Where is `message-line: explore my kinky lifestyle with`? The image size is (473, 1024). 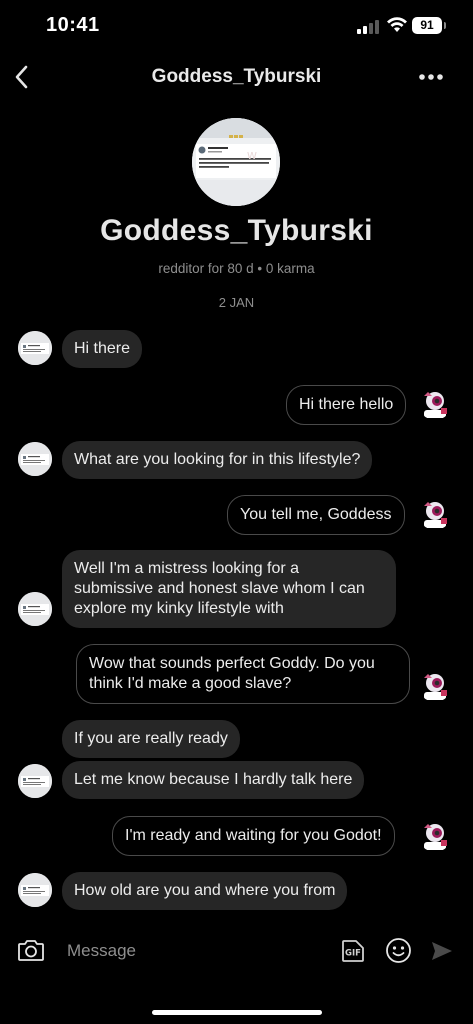 message-line: explore my kinky lifestyle with is located at coordinates (179, 608).